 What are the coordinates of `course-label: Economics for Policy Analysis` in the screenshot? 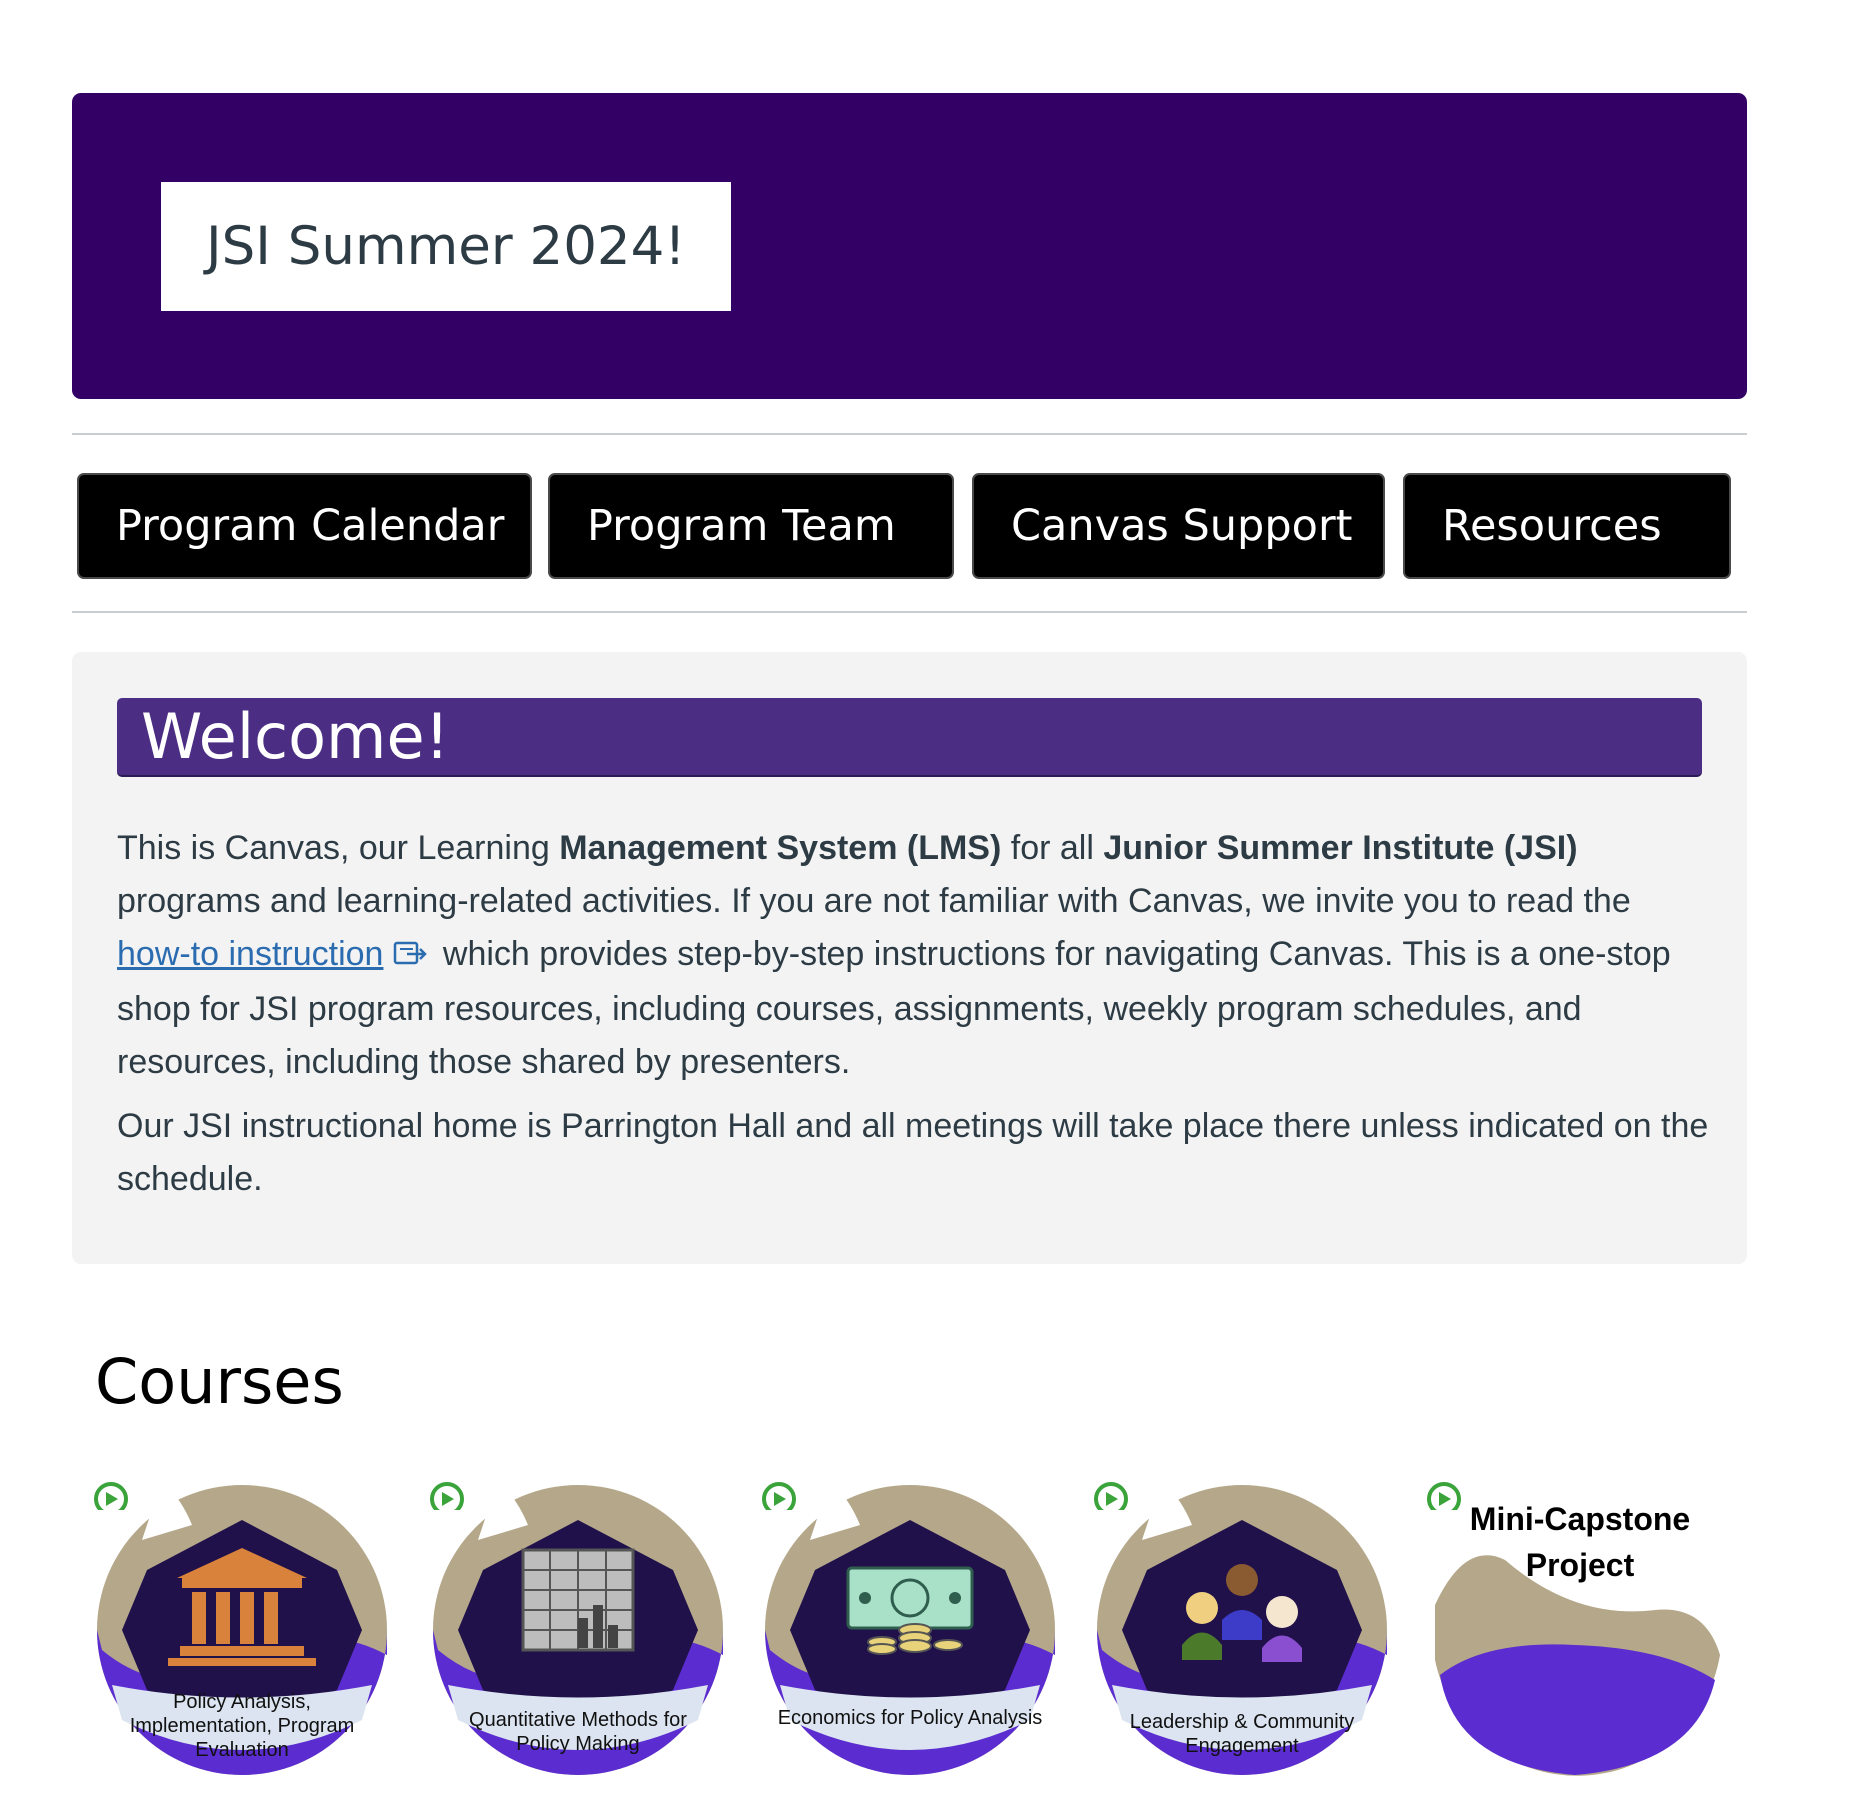 It's located at (910, 1718).